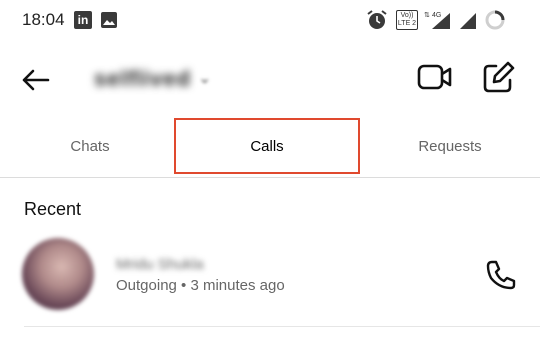 The width and height of the screenshot is (540, 341). What do you see at coordinates (499, 77) in the screenshot?
I see `compose-icon` at bounding box center [499, 77].